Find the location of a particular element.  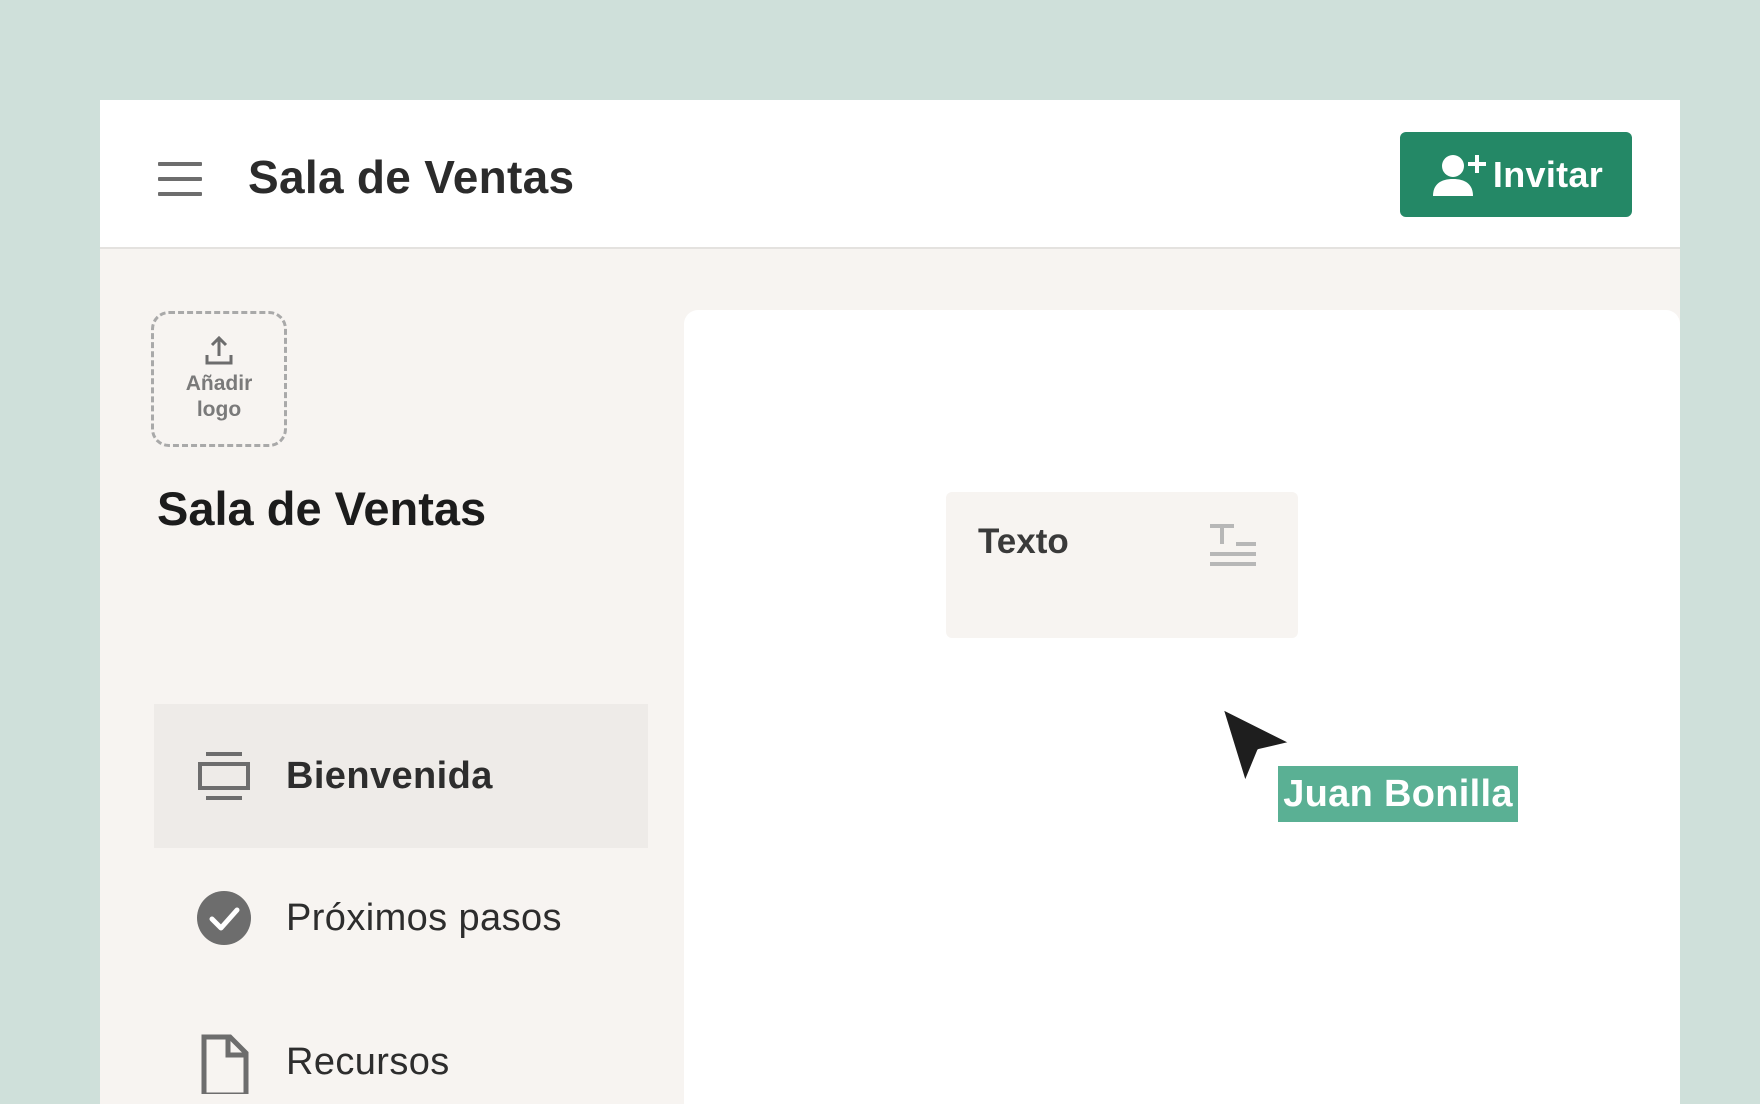

text-format-icon is located at coordinates (1233, 545).